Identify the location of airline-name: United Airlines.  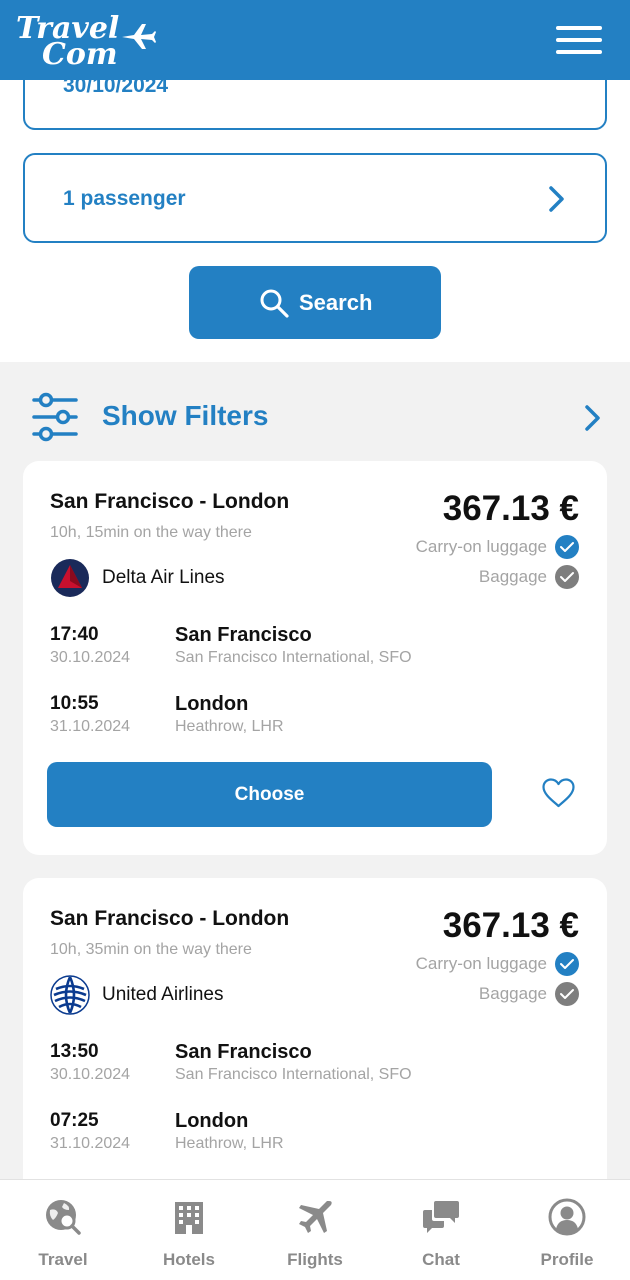
(163, 994).